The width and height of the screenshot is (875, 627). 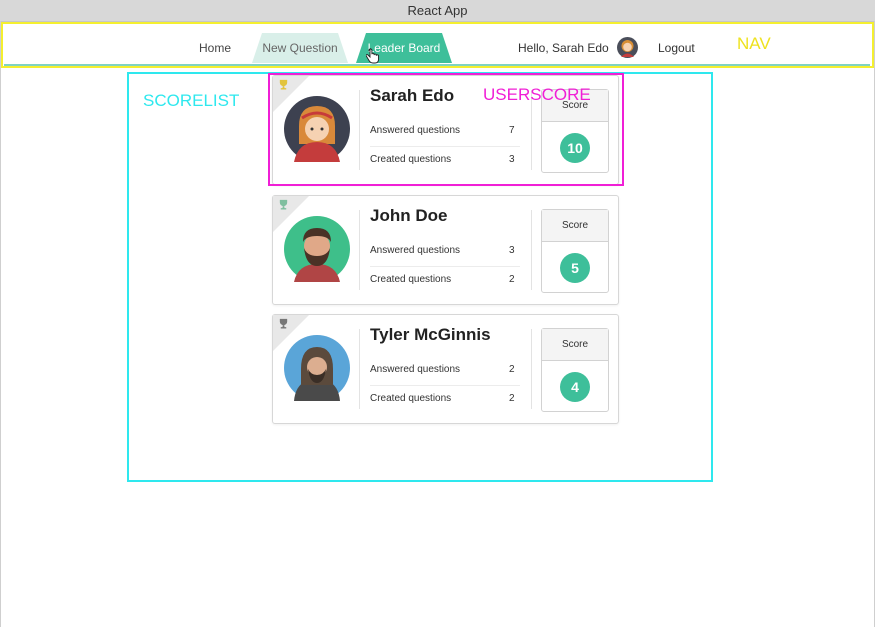 What do you see at coordinates (0, 324) in the screenshot?
I see `window-border-left` at bounding box center [0, 324].